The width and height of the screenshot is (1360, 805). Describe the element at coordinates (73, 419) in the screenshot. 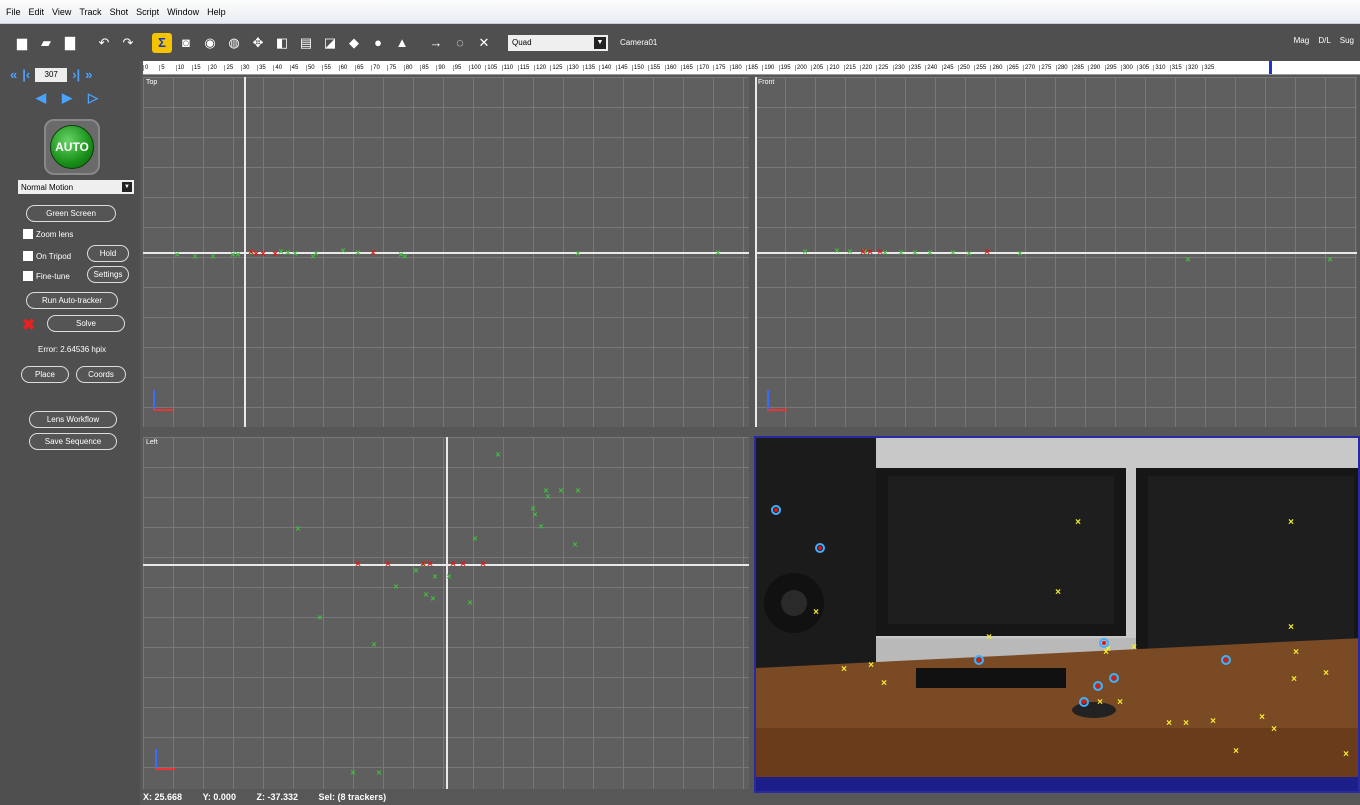

I see `lens-workflow-button: Lens Workflow` at that location.